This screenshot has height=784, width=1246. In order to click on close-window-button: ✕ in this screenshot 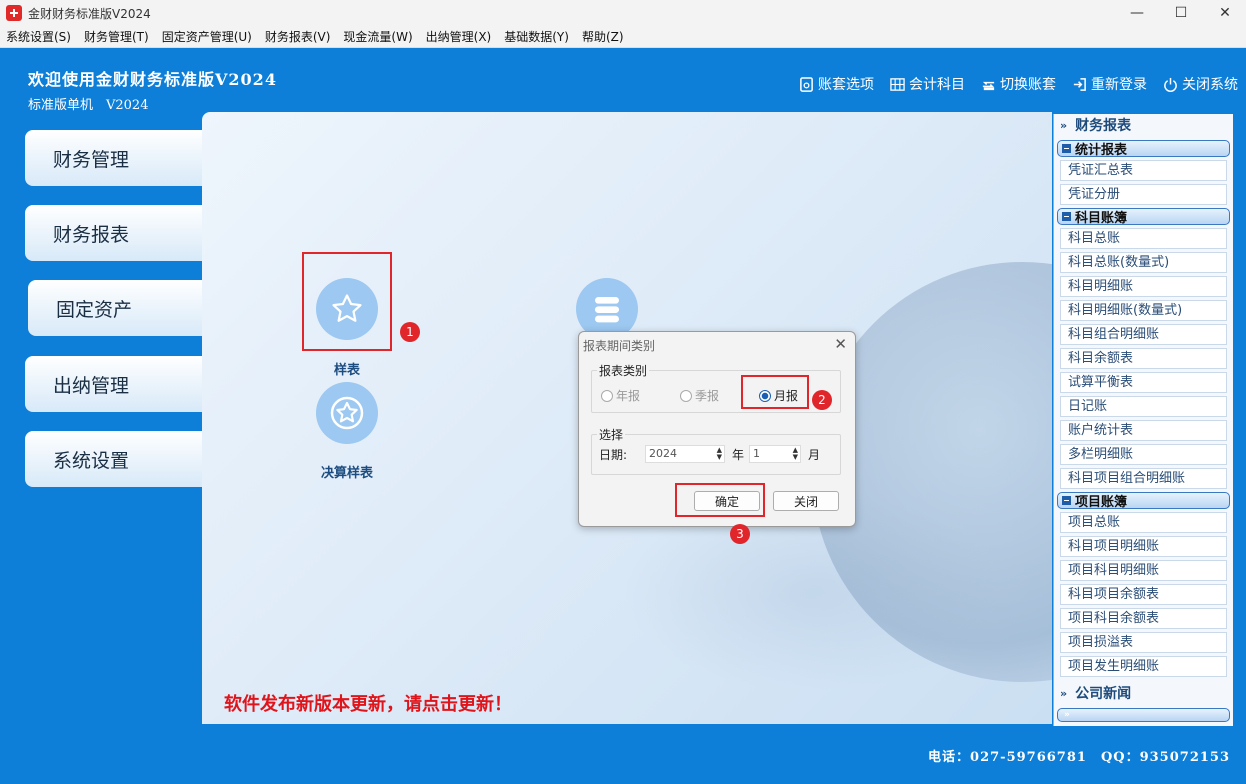, I will do `click(1224, 13)`.